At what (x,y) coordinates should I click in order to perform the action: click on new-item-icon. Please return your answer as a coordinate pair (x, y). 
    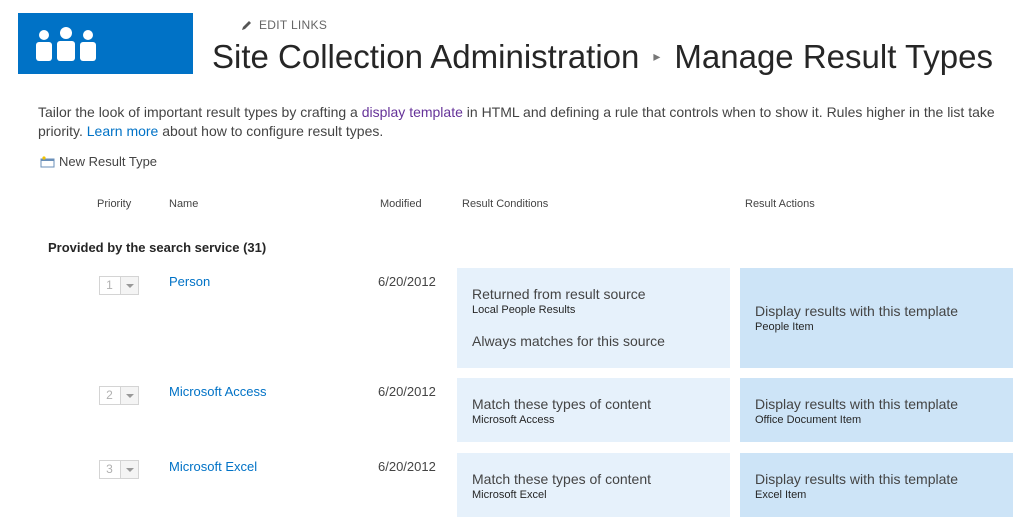
    Looking at the image, I should click on (47, 161).